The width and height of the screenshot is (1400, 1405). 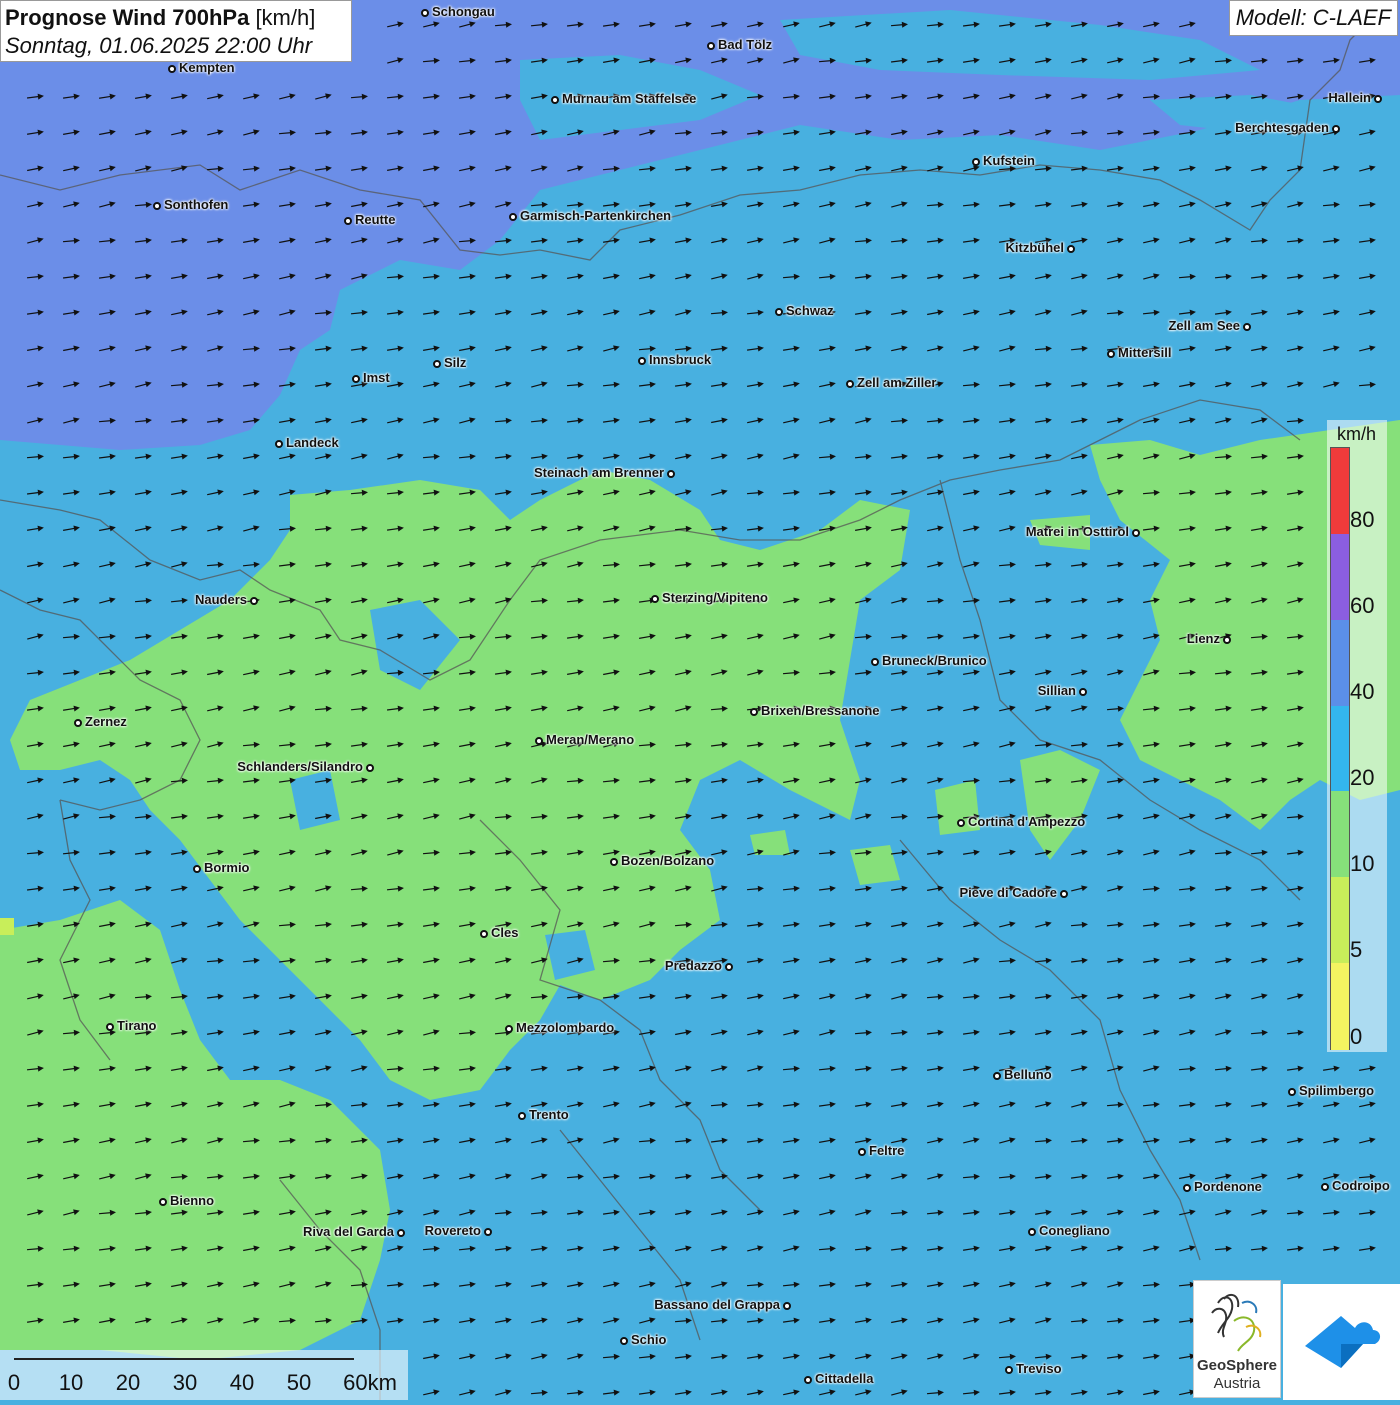 What do you see at coordinates (312, 442) in the screenshot?
I see `city-label: Landeck` at bounding box center [312, 442].